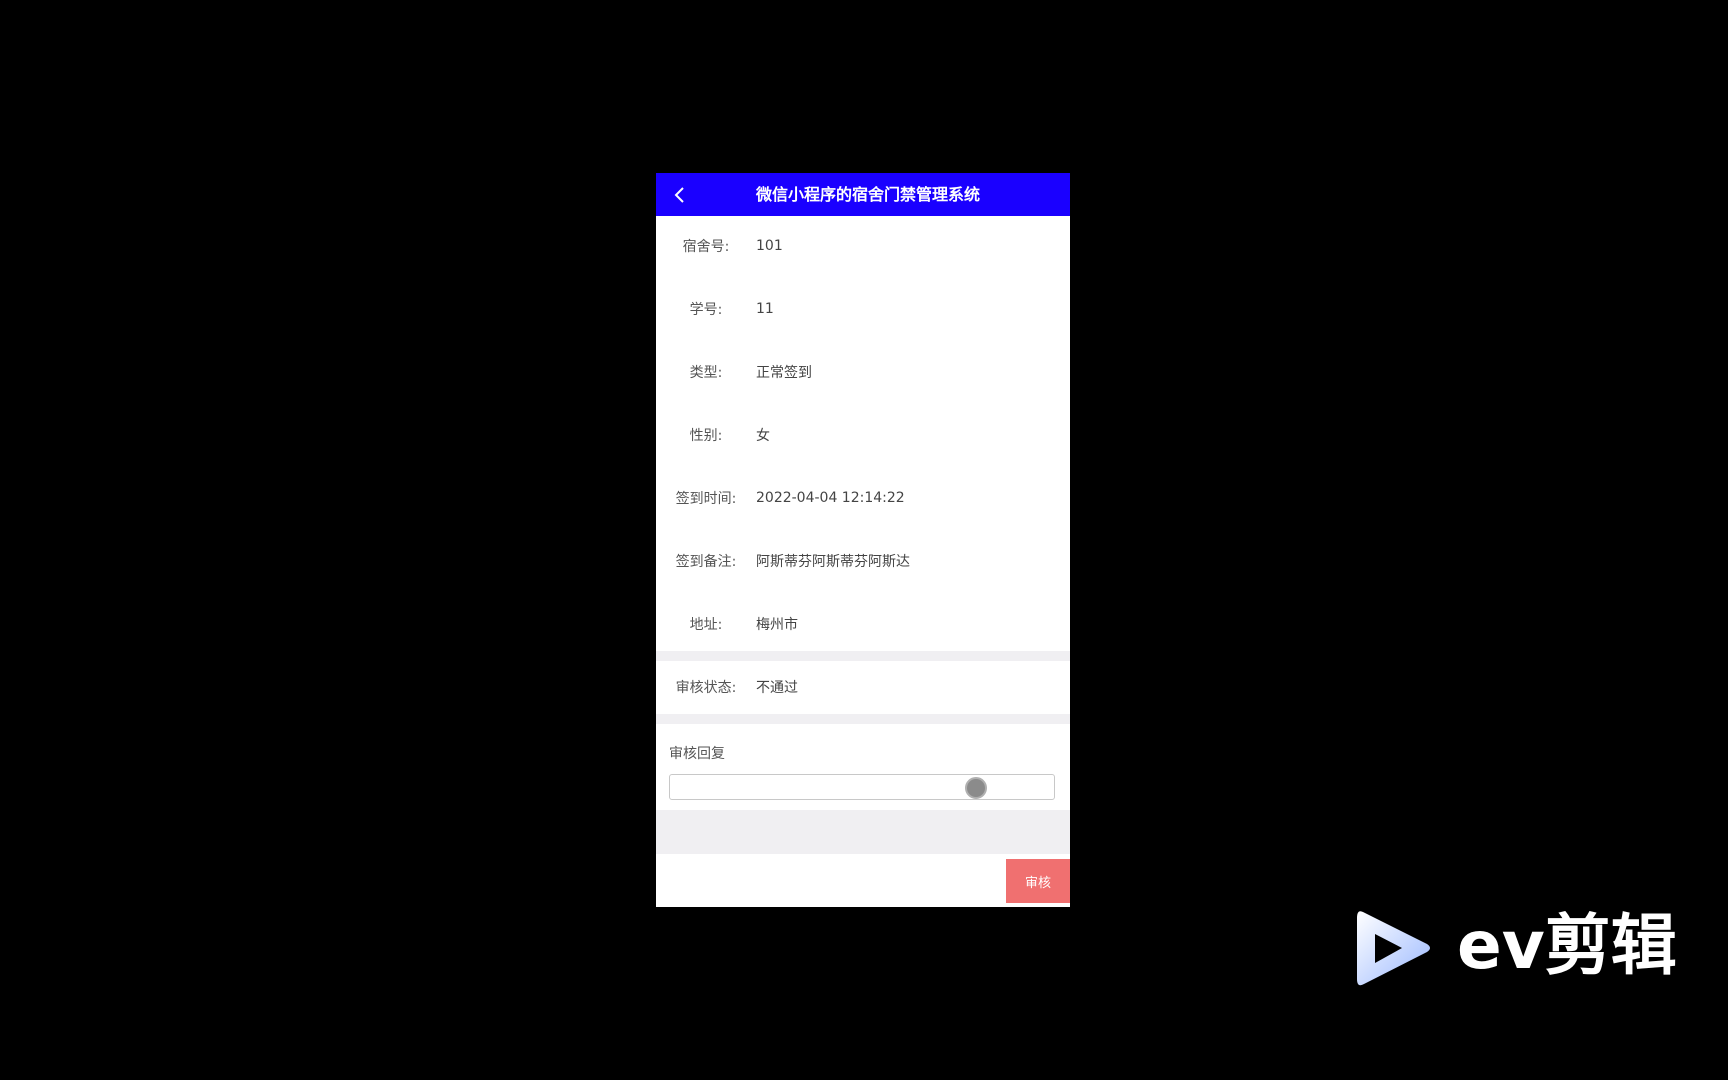 The width and height of the screenshot is (1728, 1080). Describe the element at coordinates (1567, 945) in the screenshot. I see `watermark-text: ev剪辑` at that location.